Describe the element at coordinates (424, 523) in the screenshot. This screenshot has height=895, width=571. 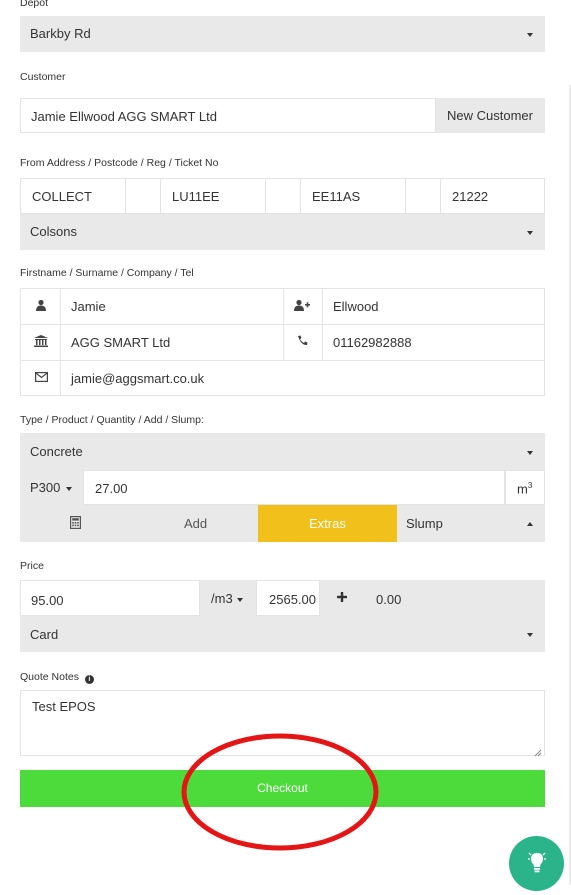
I see `slump-label: Slump` at that location.